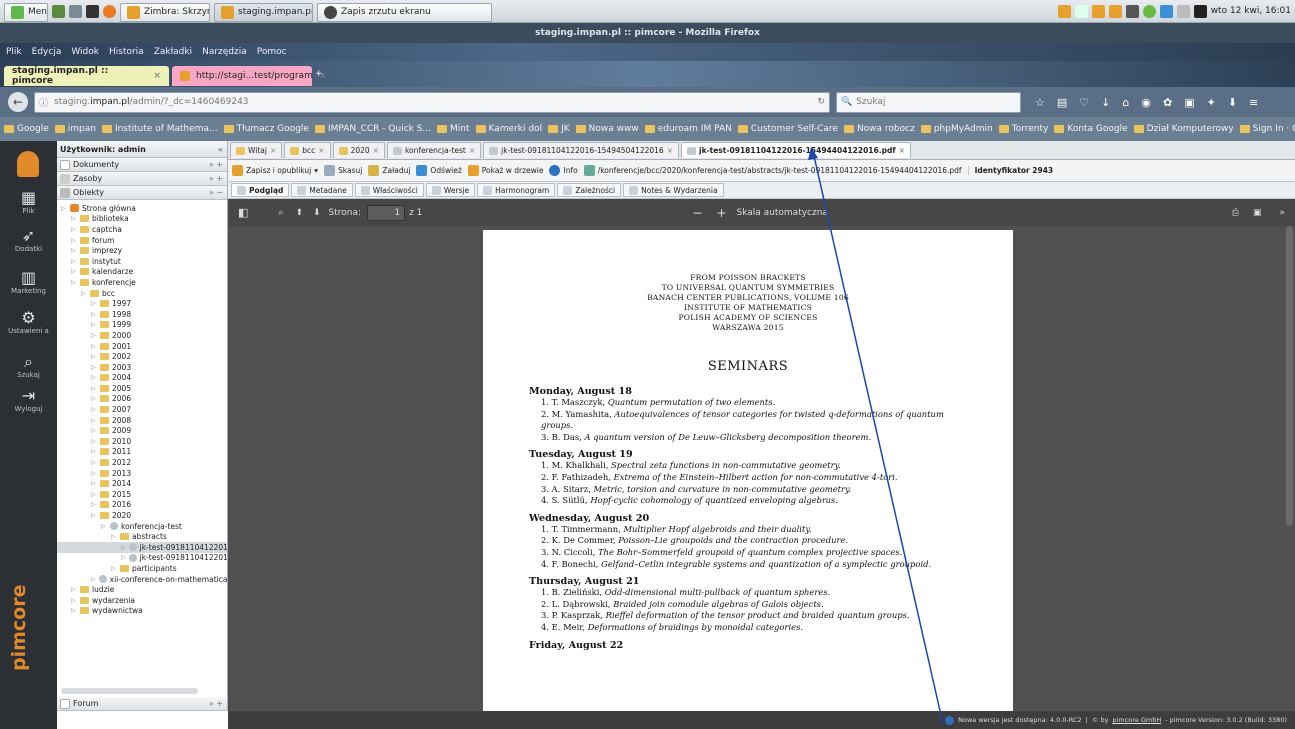  I want to click on bookmark-item: Nowa robocz, so click(879, 129).